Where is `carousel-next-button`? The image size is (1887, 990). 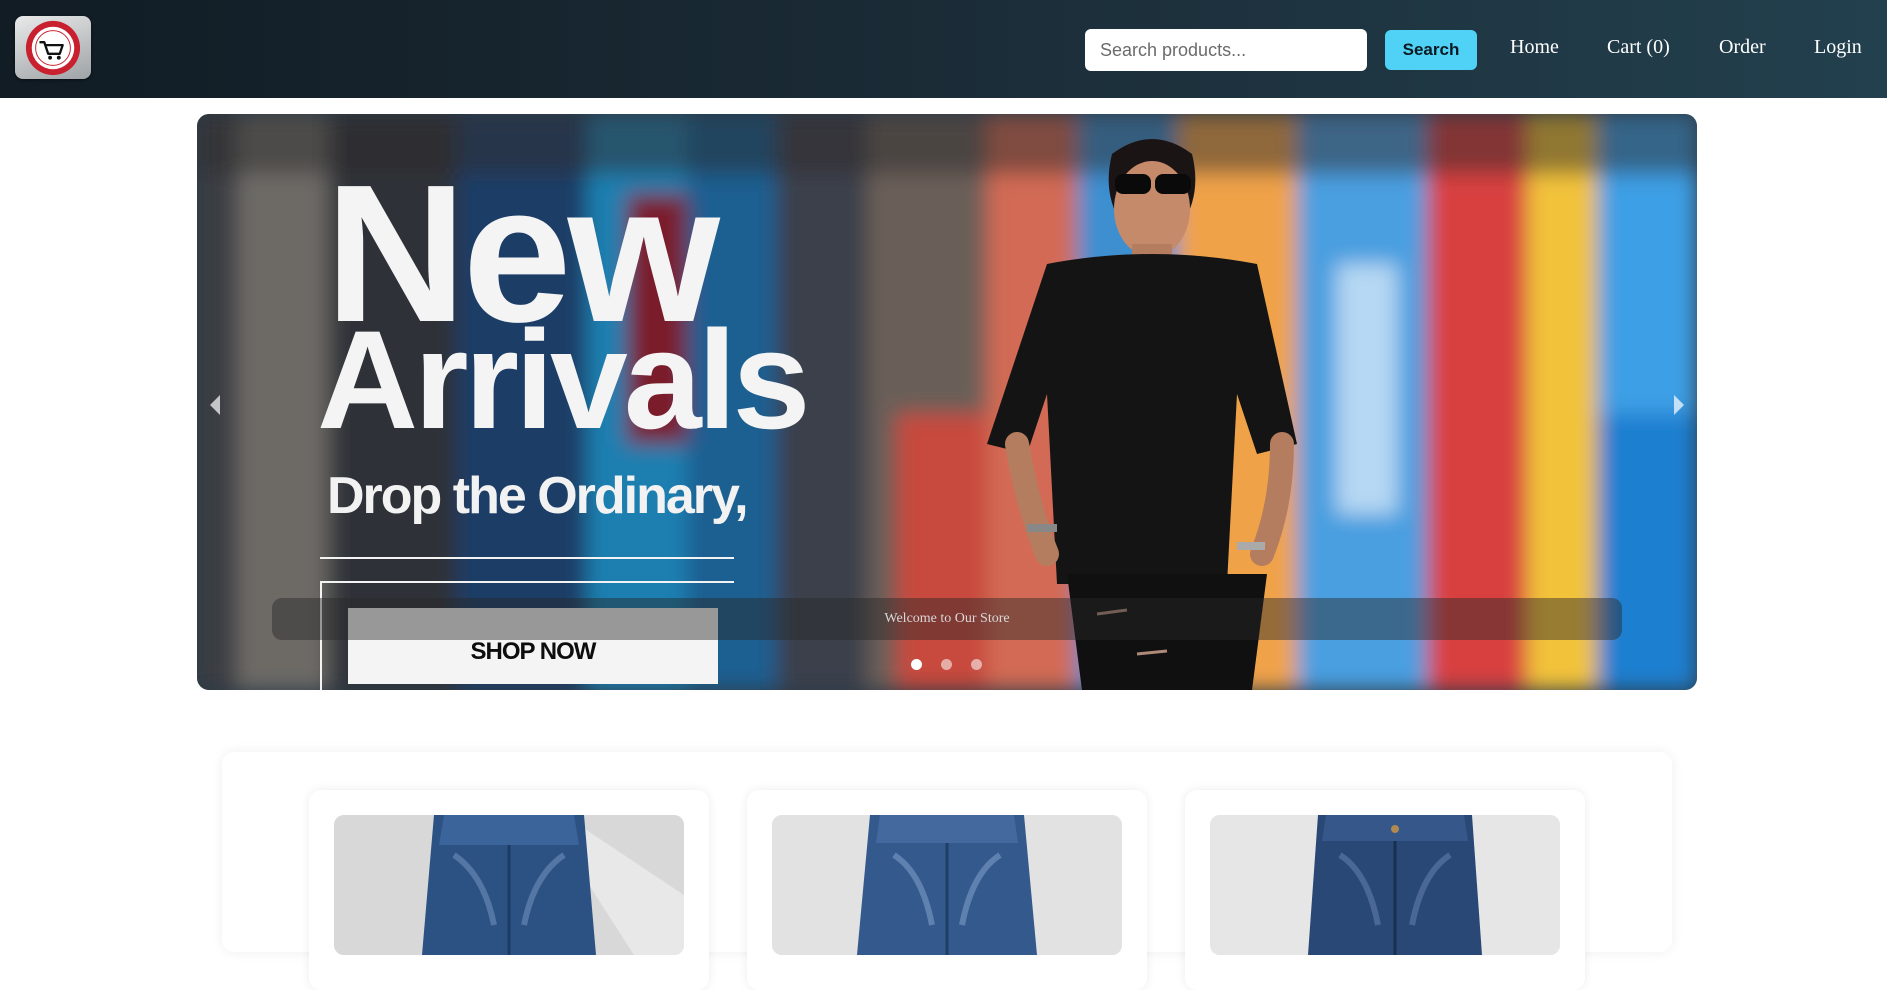 carousel-next-button is located at coordinates (1679, 405).